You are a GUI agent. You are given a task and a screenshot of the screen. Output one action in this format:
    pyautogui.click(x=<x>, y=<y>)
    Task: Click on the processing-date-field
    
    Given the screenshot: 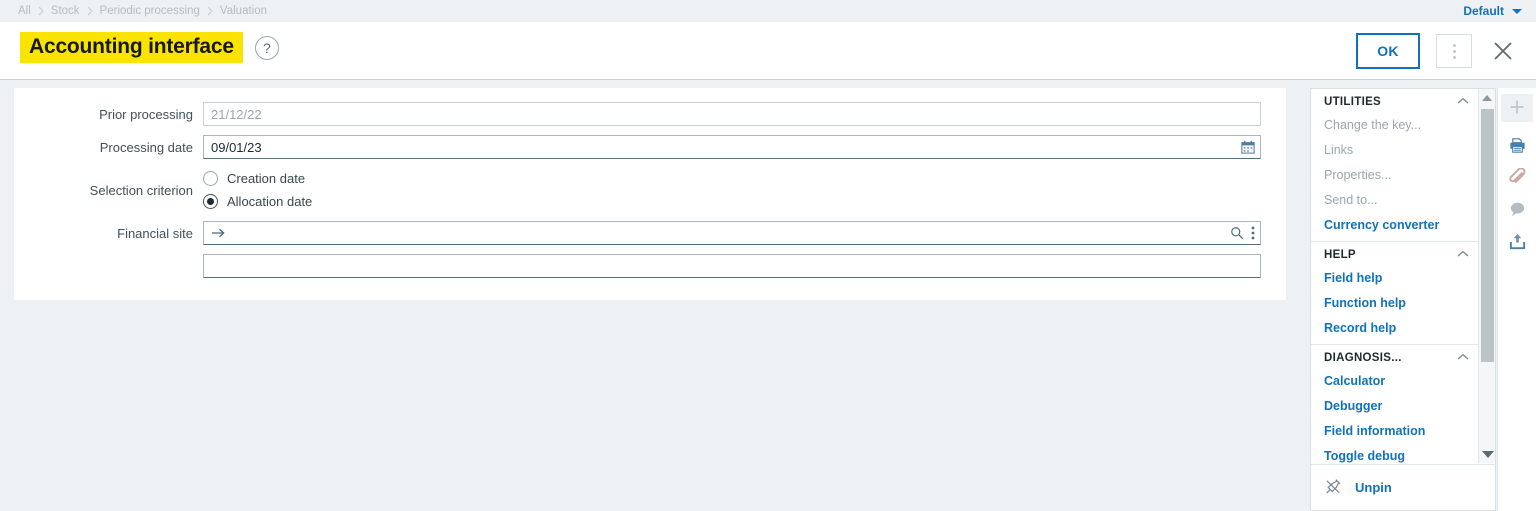 What is the action you would take?
    pyautogui.click(x=732, y=147)
    